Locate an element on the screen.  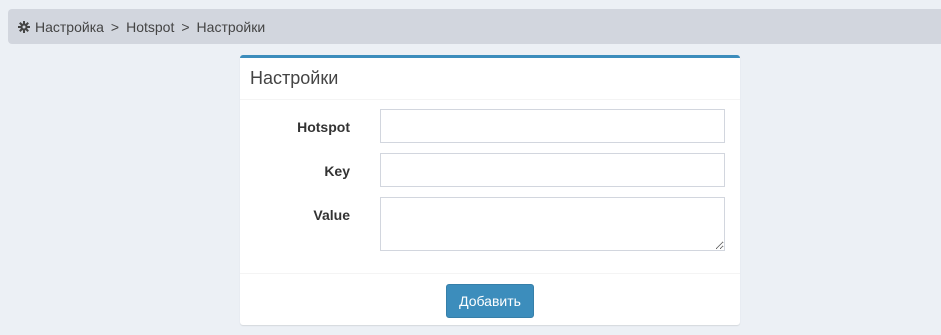
breadcrumb-item-hotspot: Hotspot is located at coordinates (150, 27).